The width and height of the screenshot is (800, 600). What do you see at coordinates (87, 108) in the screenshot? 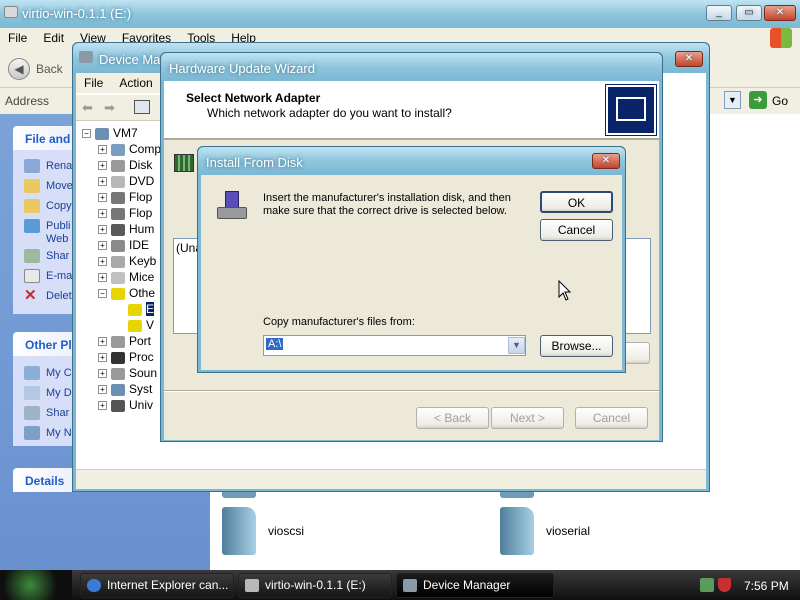
I see `dm-back-arrow-icon: ⬅` at bounding box center [87, 108].